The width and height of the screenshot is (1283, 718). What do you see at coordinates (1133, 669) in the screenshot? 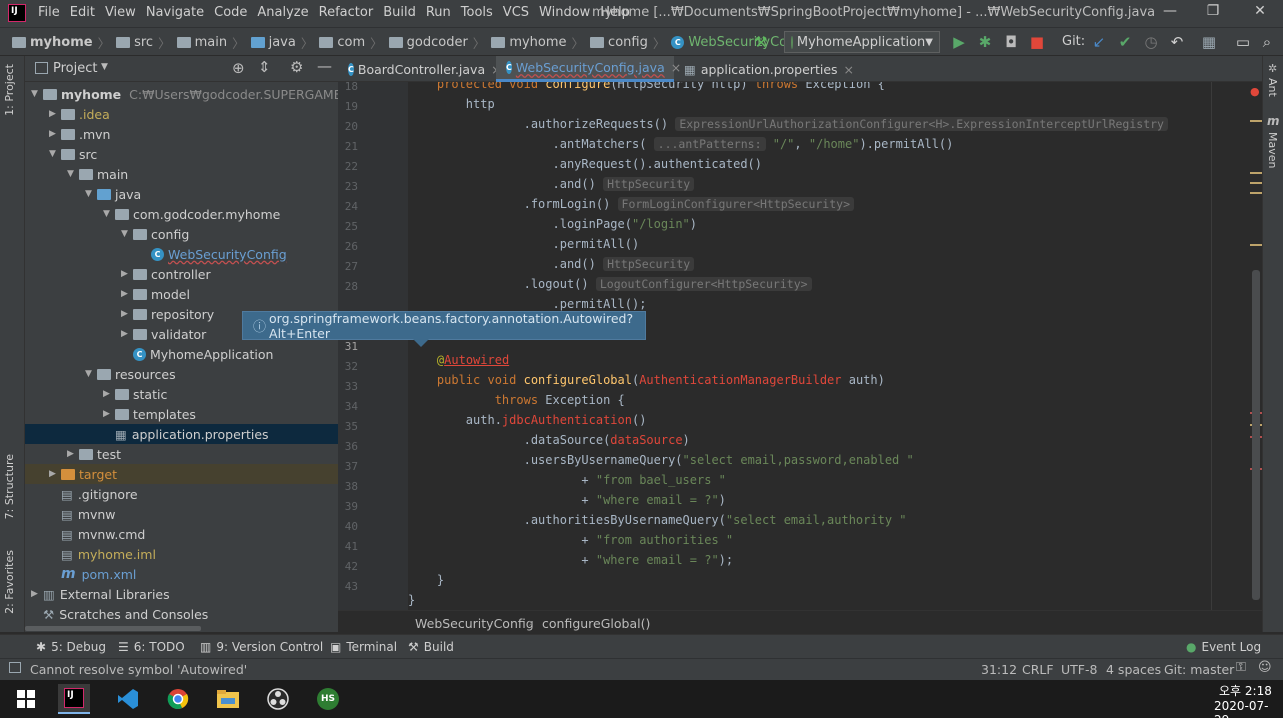
I see `indent-setting: 4 spaces` at bounding box center [1133, 669].